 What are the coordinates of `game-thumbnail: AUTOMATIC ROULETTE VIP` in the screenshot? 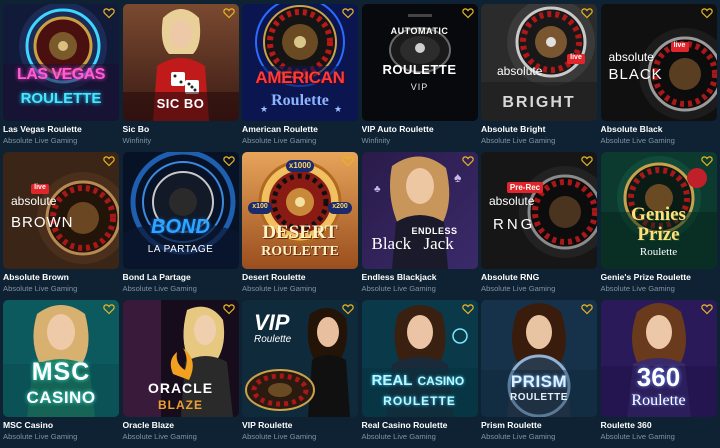 It's located at (419, 62).